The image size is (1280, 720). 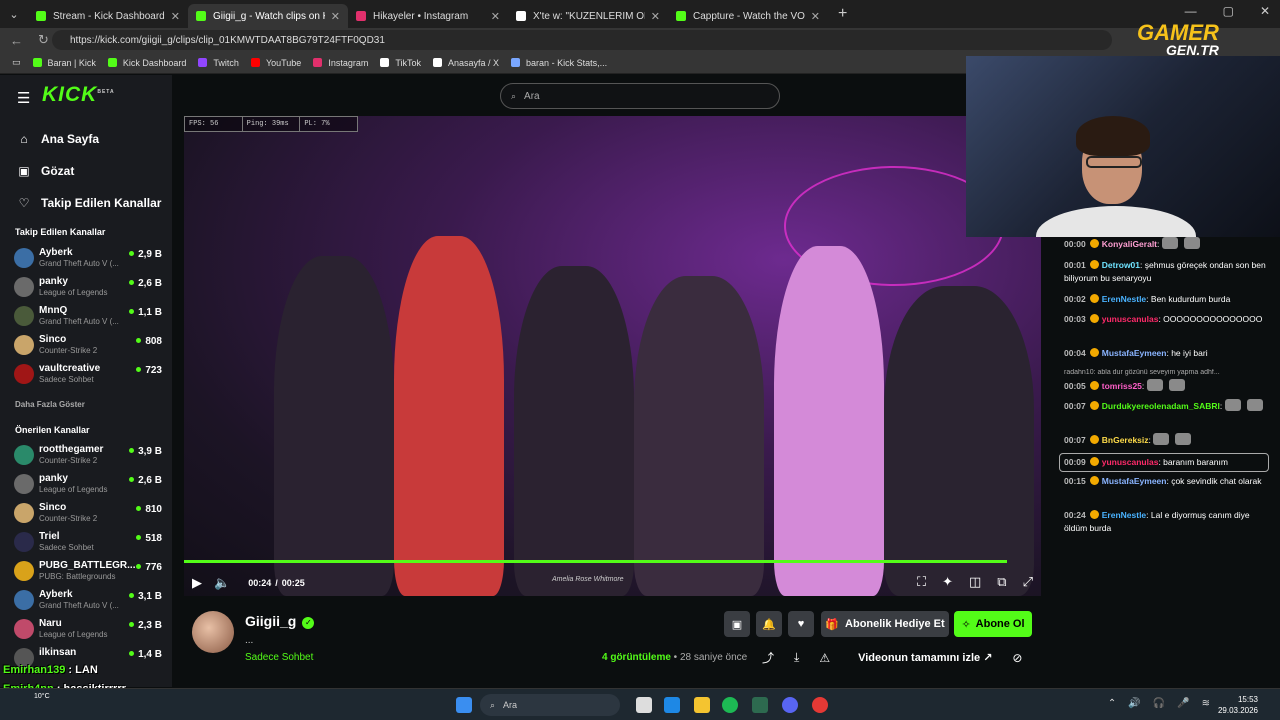 What do you see at coordinates (1017, 658) in the screenshot?
I see `mute-icon: ⊘` at bounding box center [1017, 658].